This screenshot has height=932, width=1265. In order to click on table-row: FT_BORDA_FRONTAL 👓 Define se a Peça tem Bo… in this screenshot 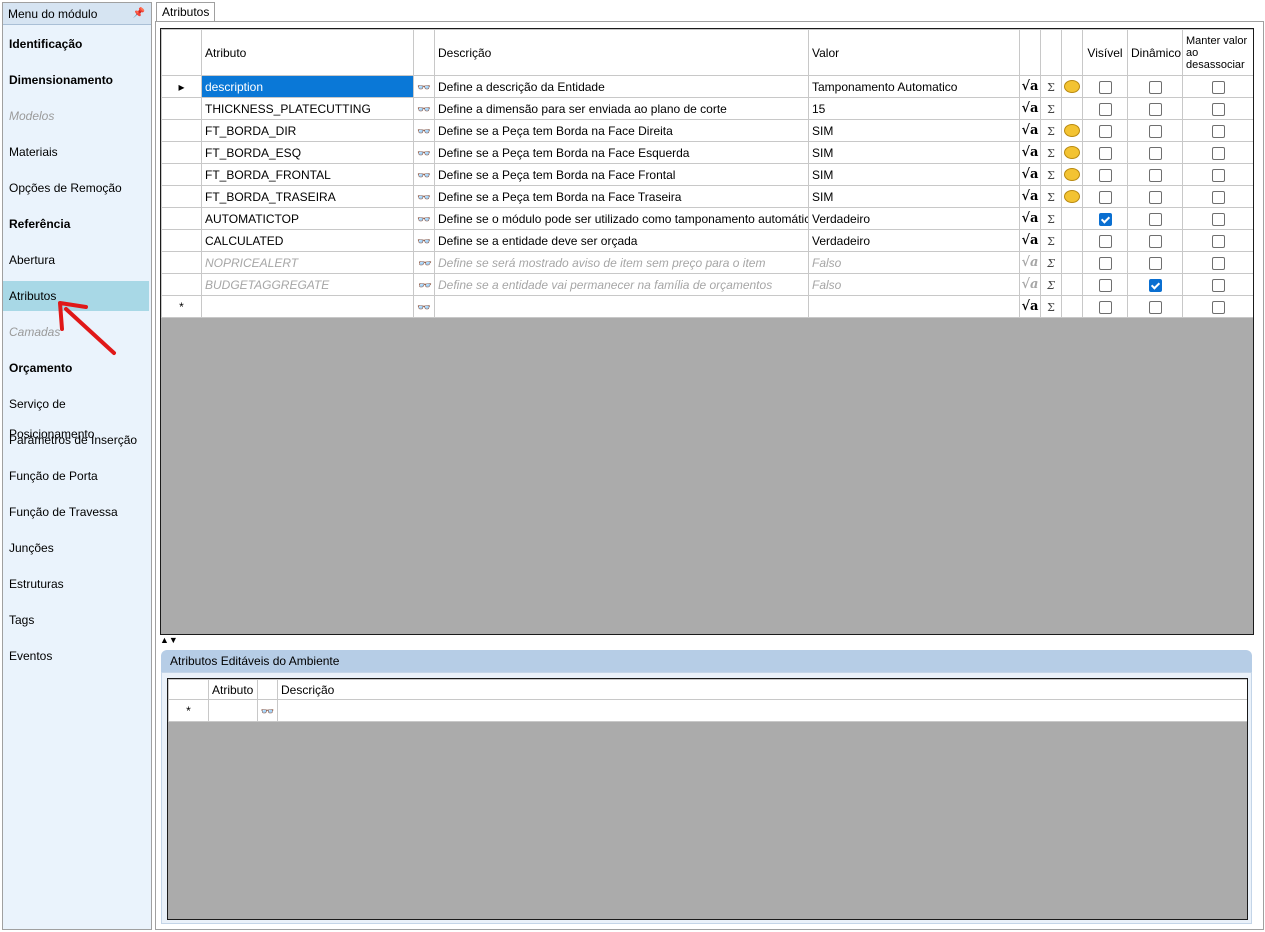, I will do `click(707, 174)`.